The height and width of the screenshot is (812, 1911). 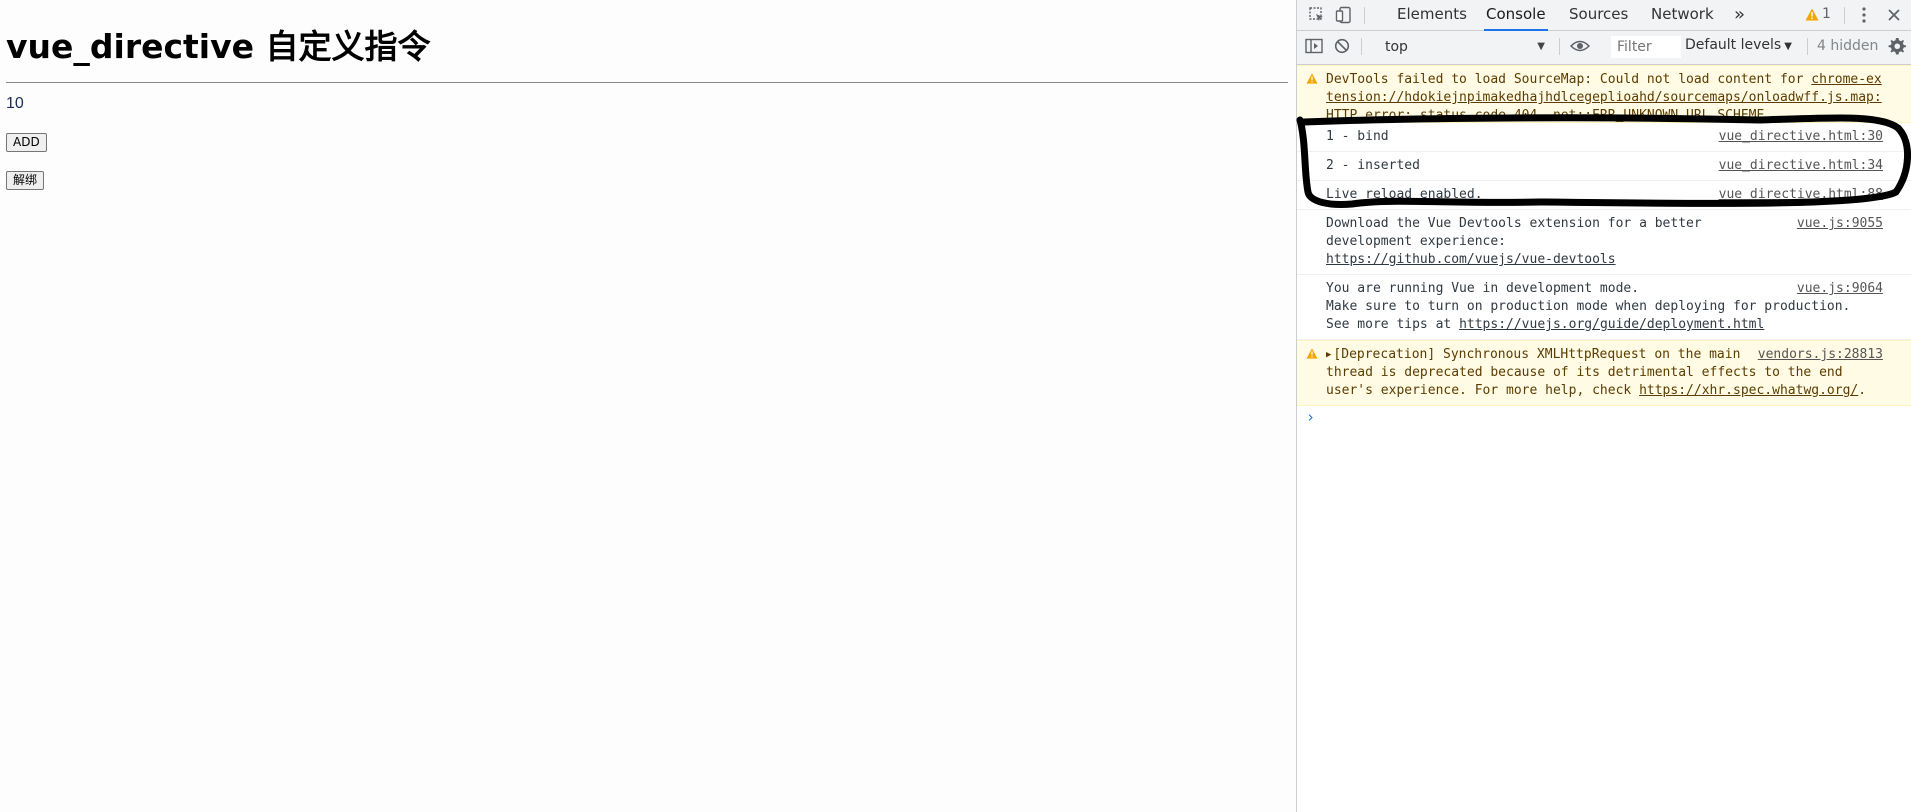 I want to click on add-button: ADD, so click(x=26, y=142).